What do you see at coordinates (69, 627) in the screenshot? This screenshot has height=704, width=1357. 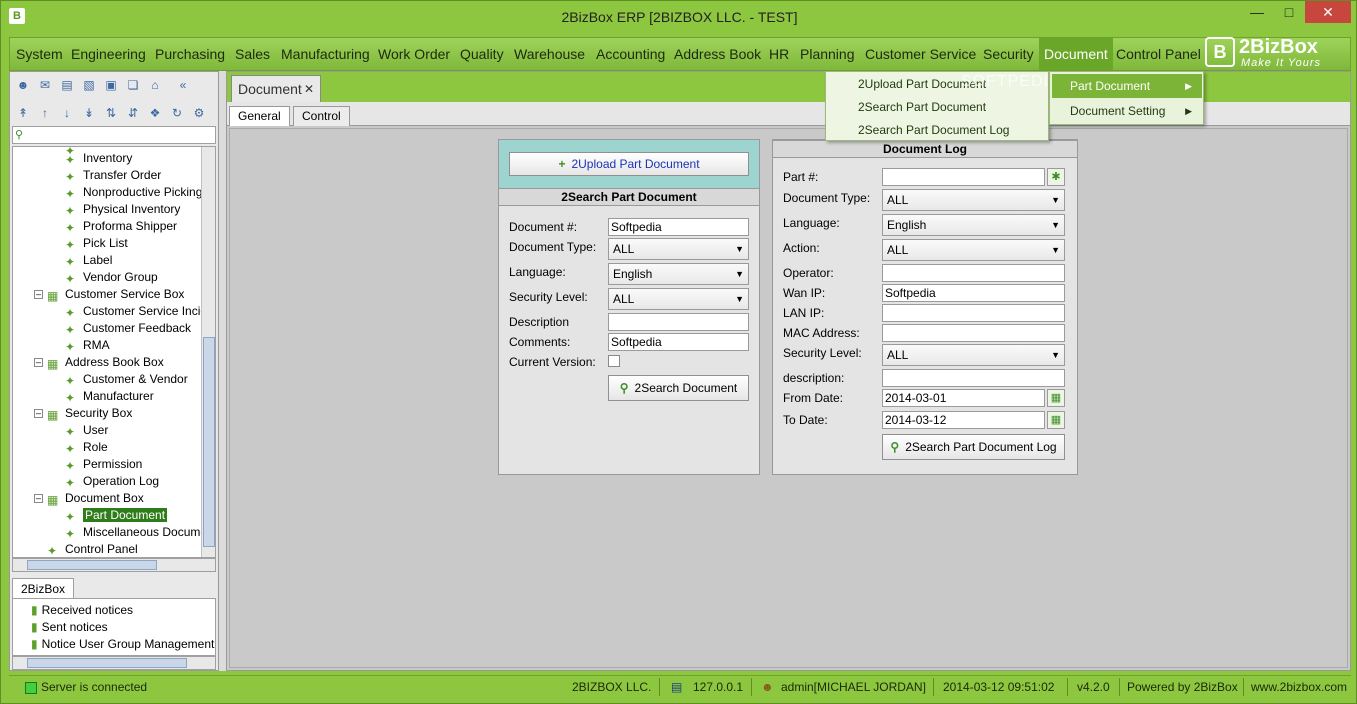 I see `notice-sent: ▮ Sent notices` at bounding box center [69, 627].